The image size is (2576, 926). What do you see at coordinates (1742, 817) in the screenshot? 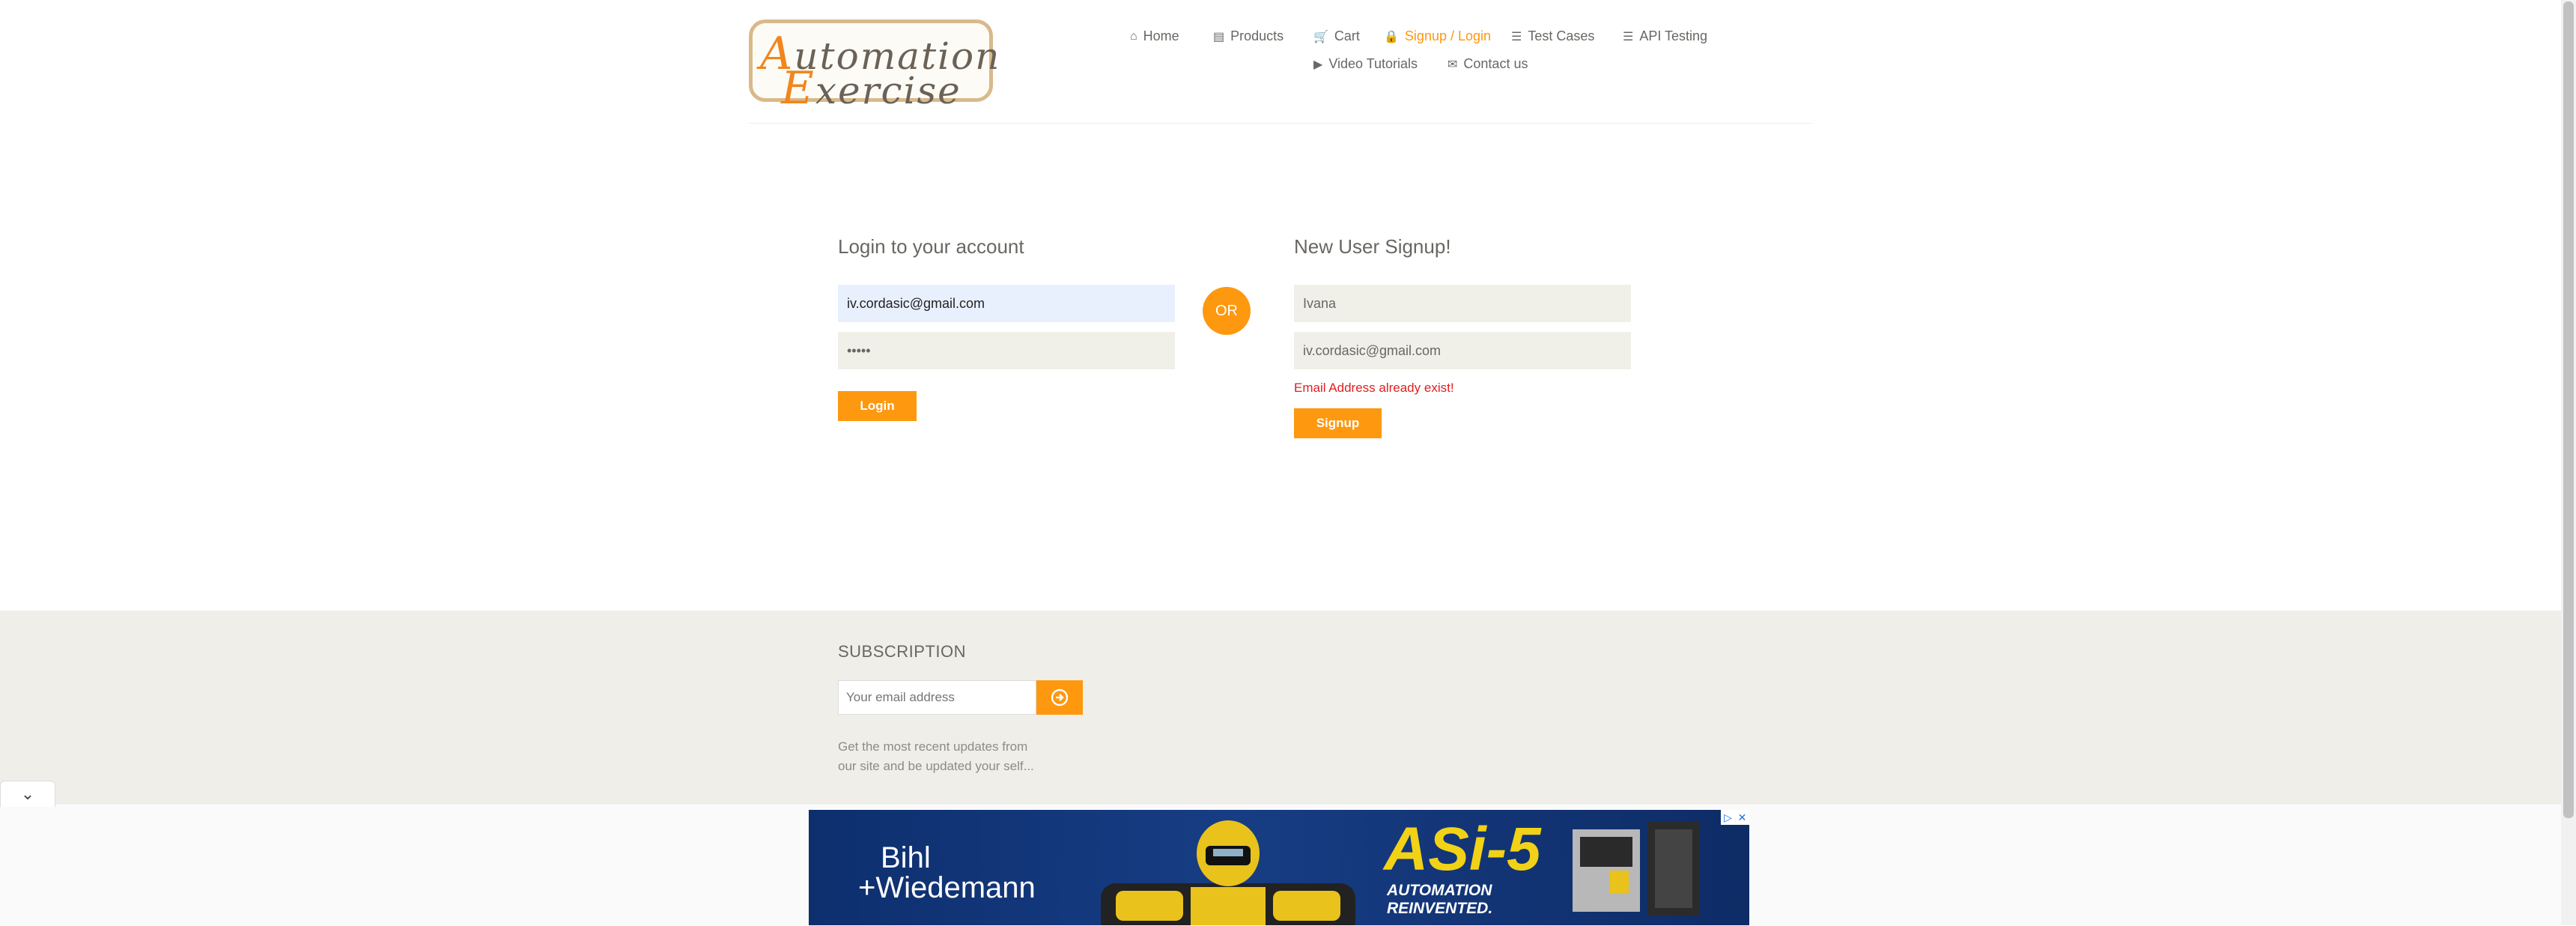
I see `close-icon: ✕` at bounding box center [1742, 817].